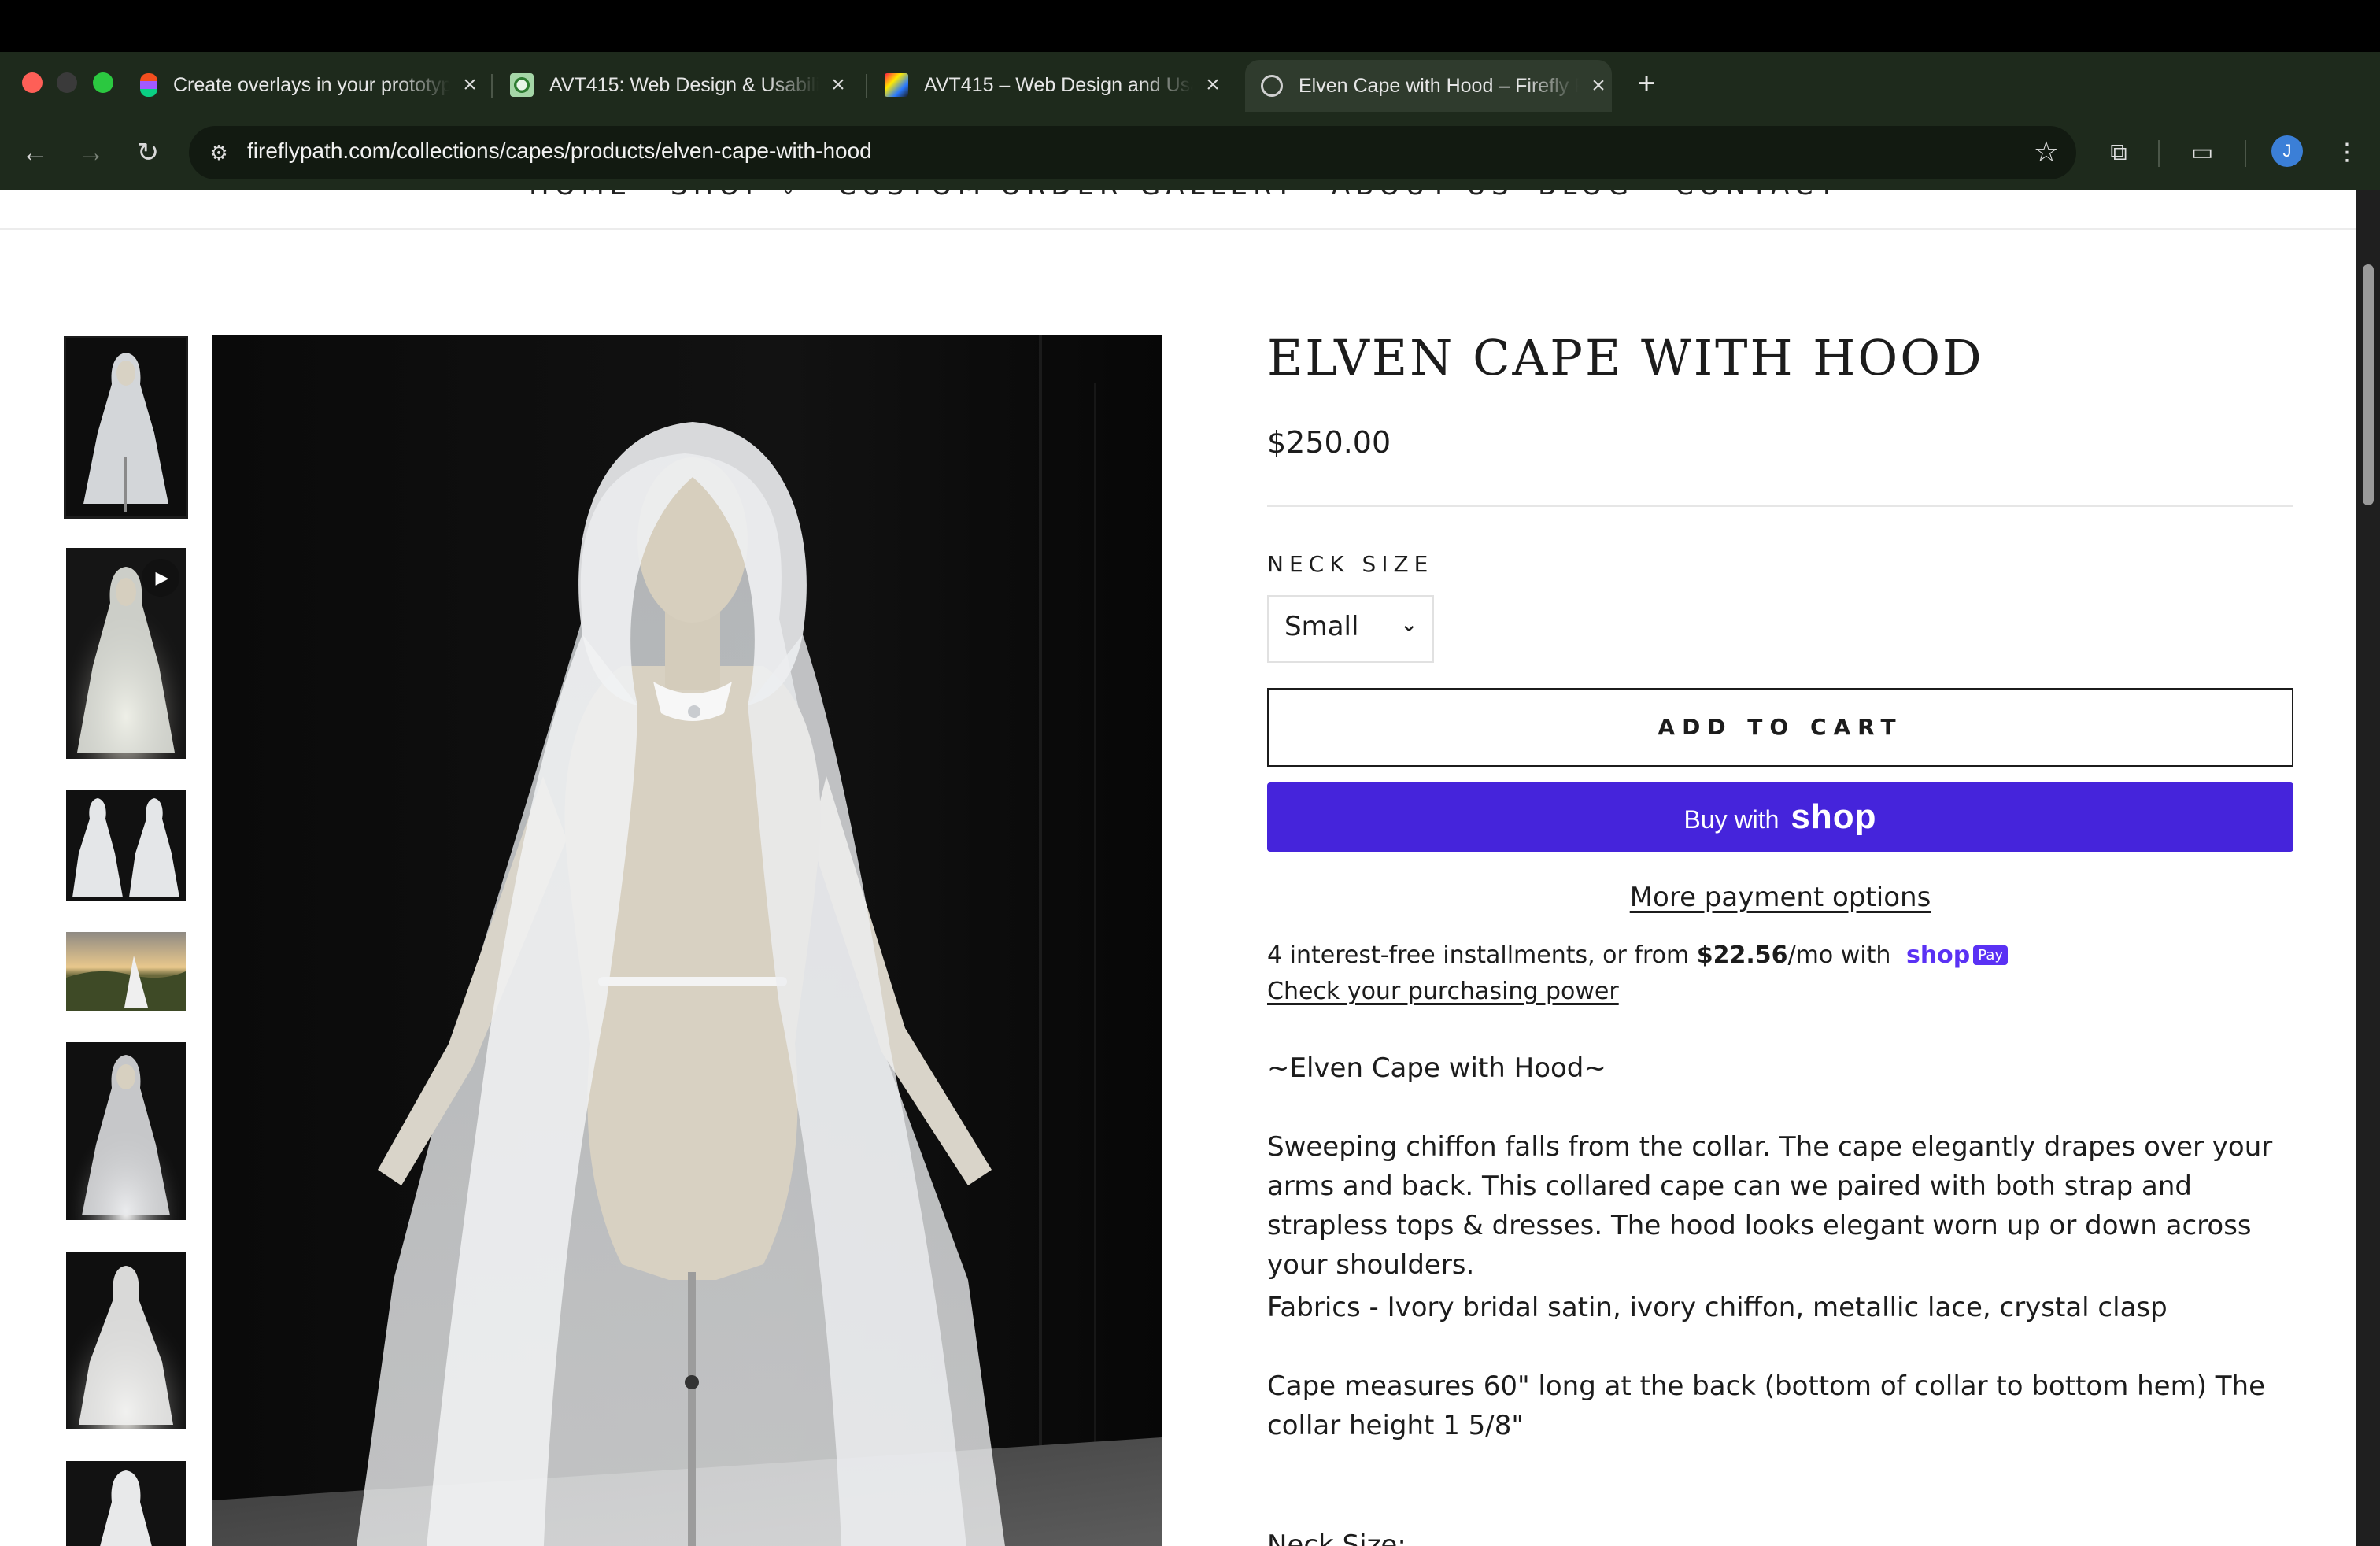 The width and height of the screenshot is (2380, 1546). I want to click on site-settings-icon: ⚙, so click(219, 152).